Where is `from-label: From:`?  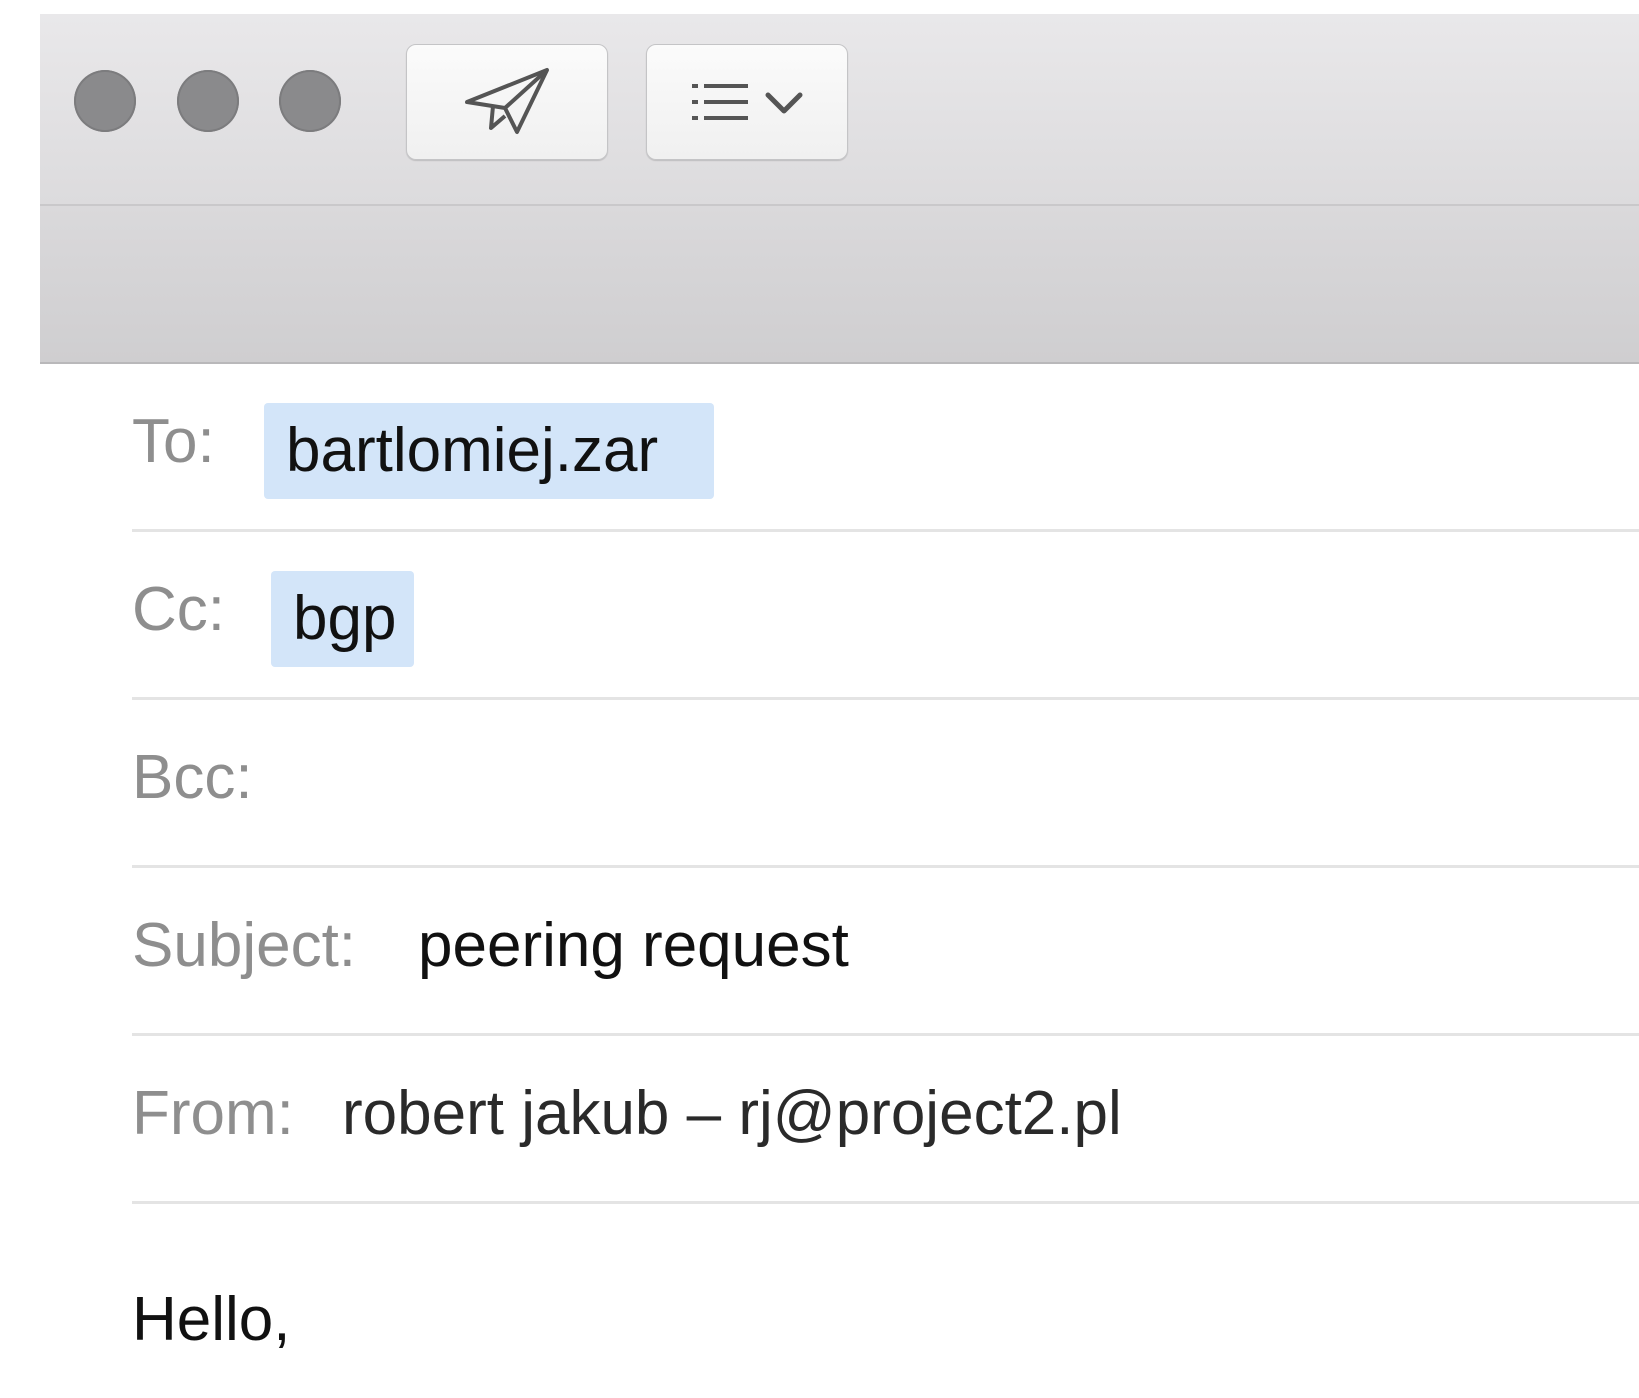
from-label: From: is located at coordinates (213, 1113).